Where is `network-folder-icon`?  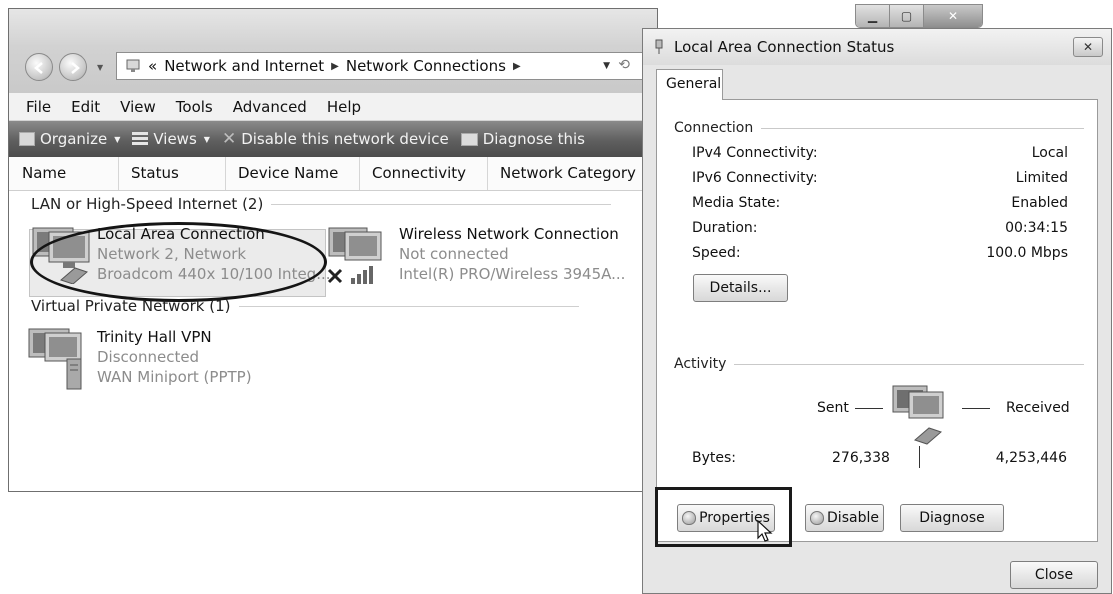
network-folder-icon is located at coordinates (133, 65).